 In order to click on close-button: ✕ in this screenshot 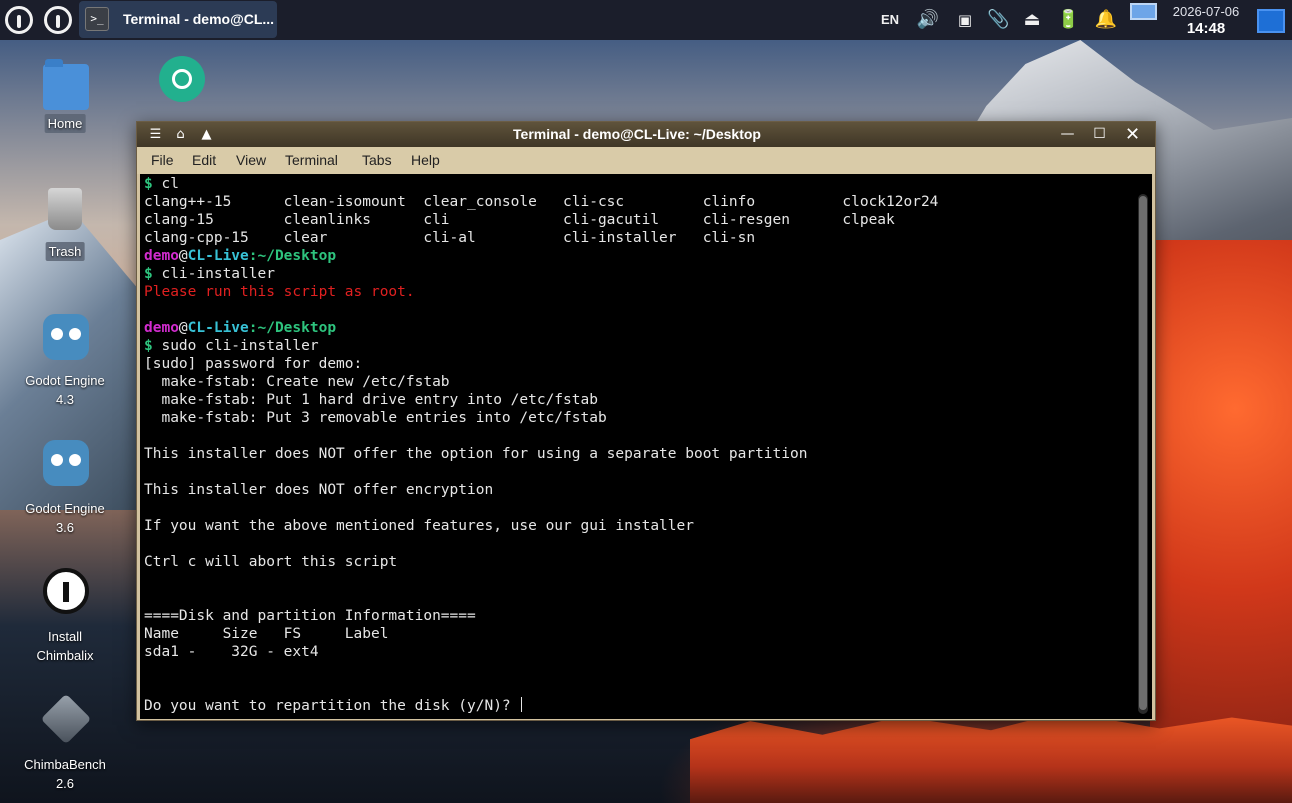, I will do `click(1132, 134)`.